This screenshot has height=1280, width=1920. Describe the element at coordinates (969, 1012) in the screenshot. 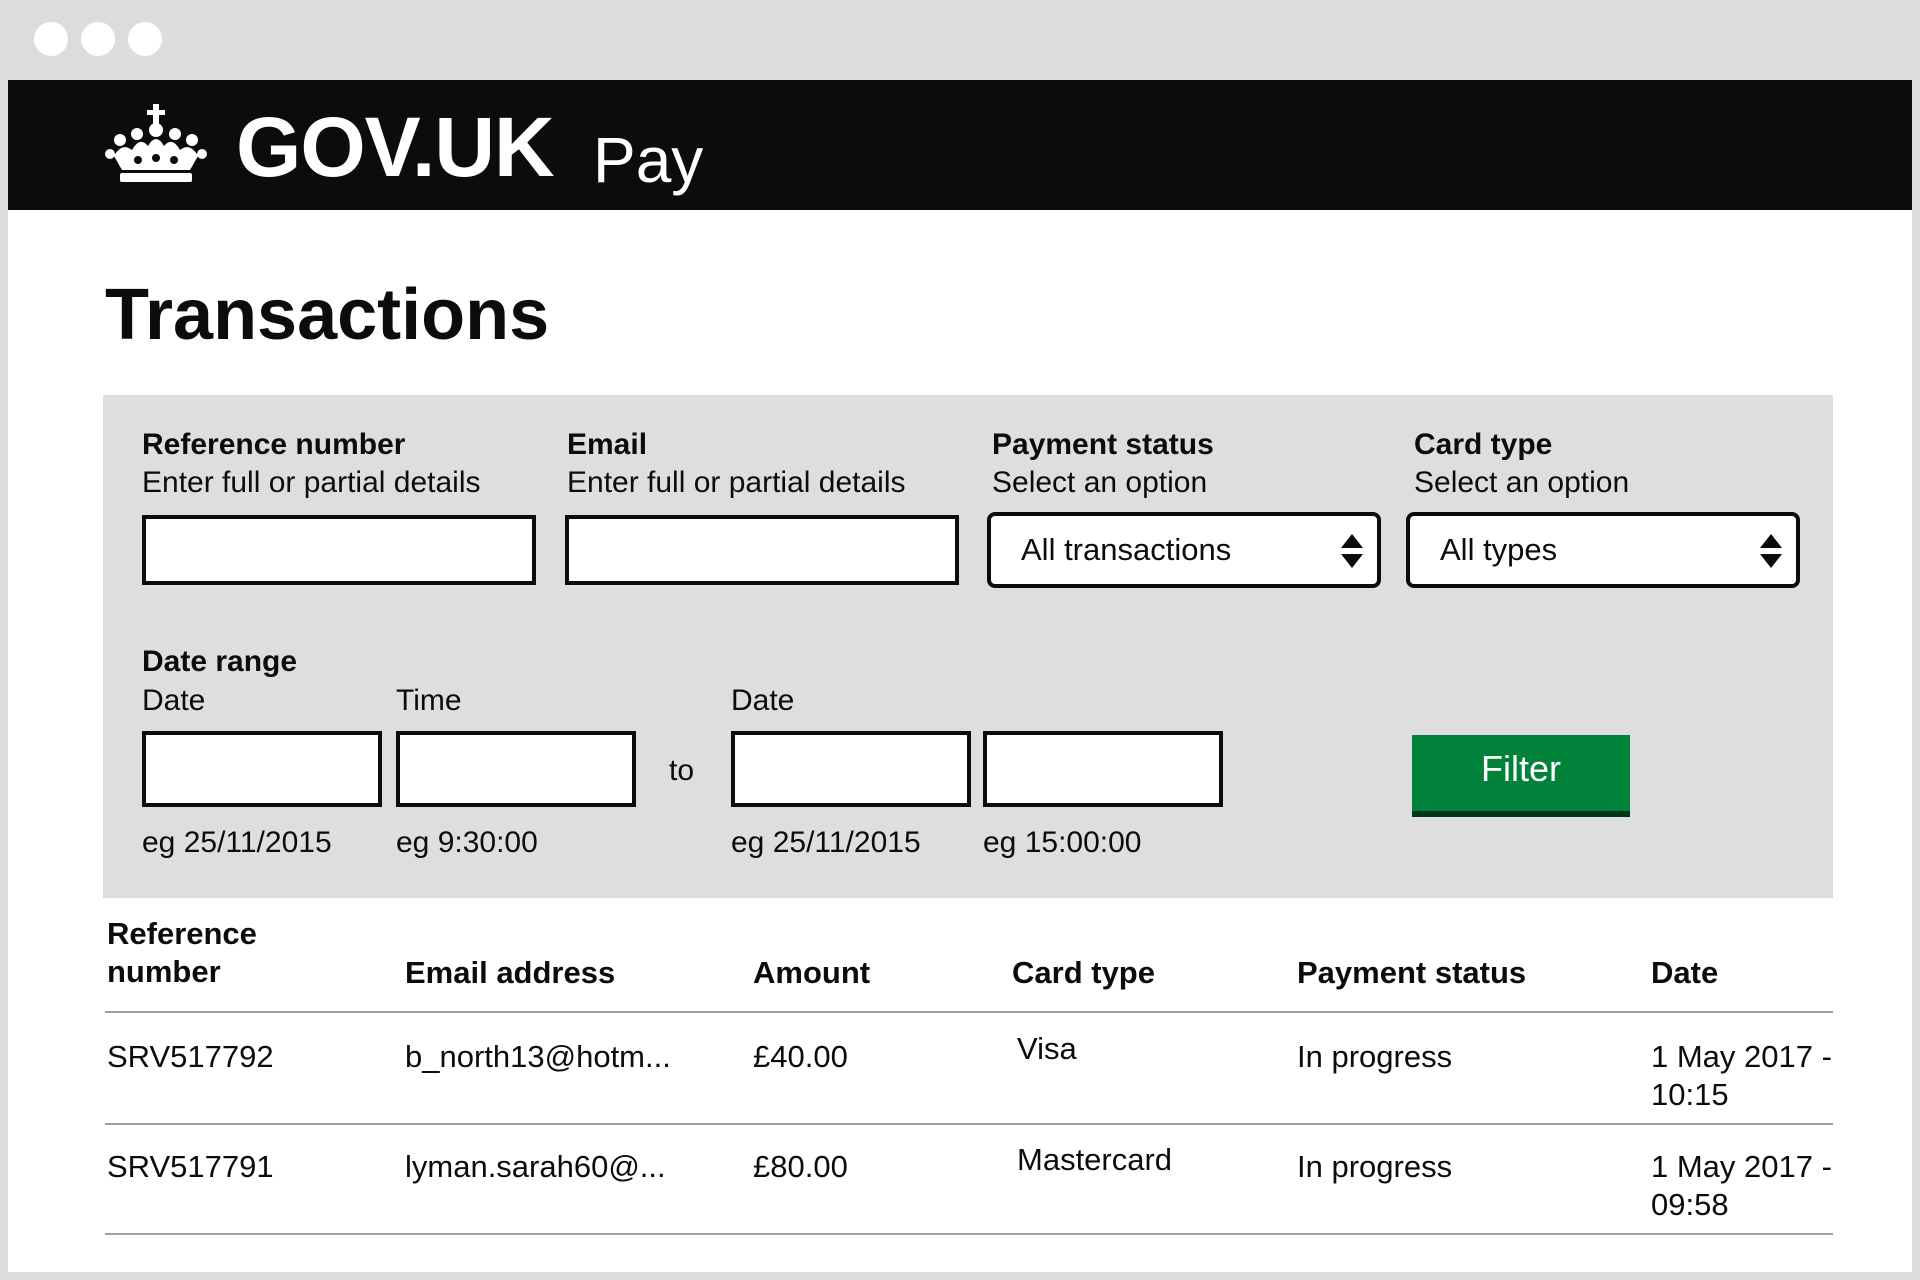

I see `table-header-divider` at that location.